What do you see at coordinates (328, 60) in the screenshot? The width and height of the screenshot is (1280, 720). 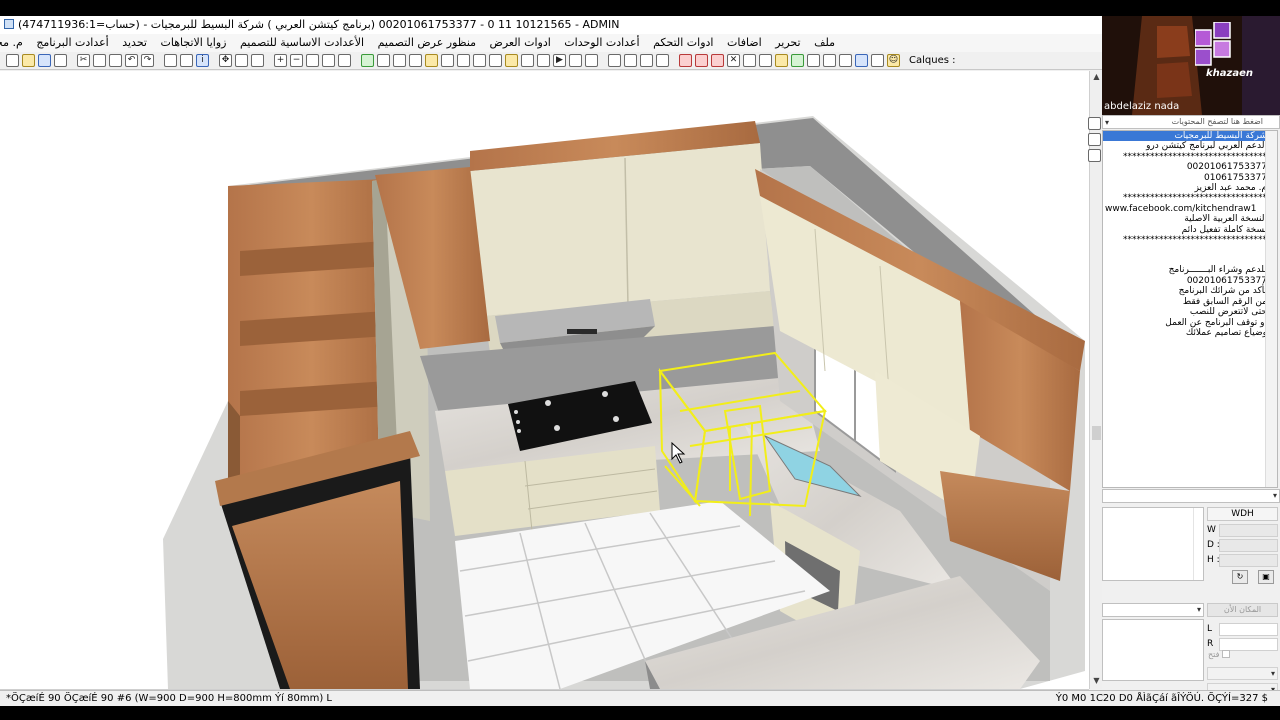 I see `zoom-all-icon` at bounding box center [328, 60].